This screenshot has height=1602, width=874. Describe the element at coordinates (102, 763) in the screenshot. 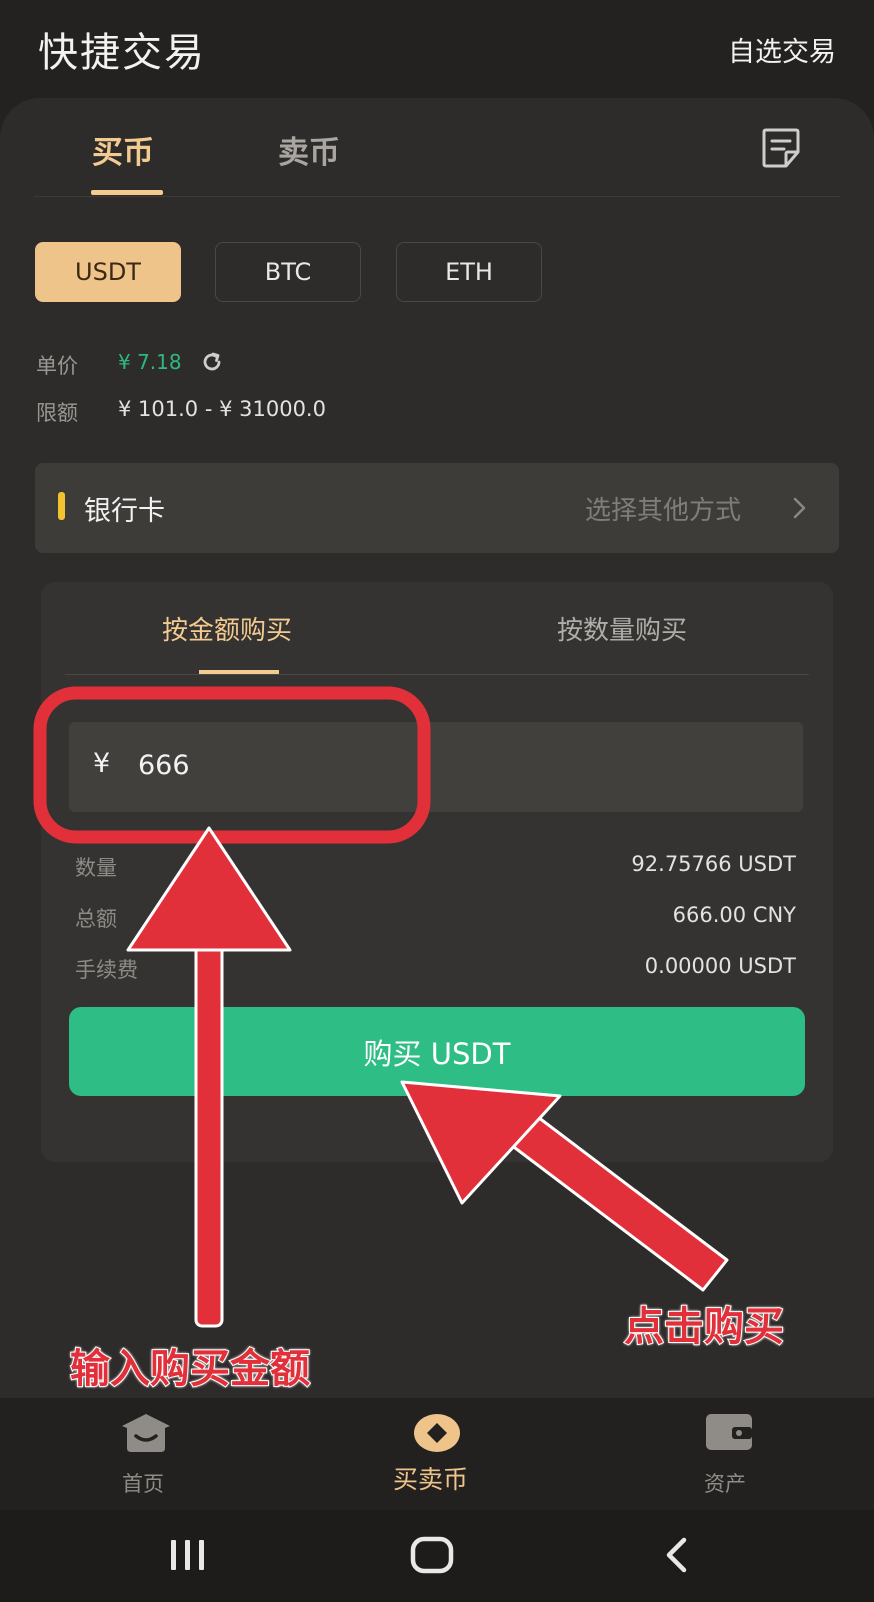

I see `currency-symbol: ¥` at that location.